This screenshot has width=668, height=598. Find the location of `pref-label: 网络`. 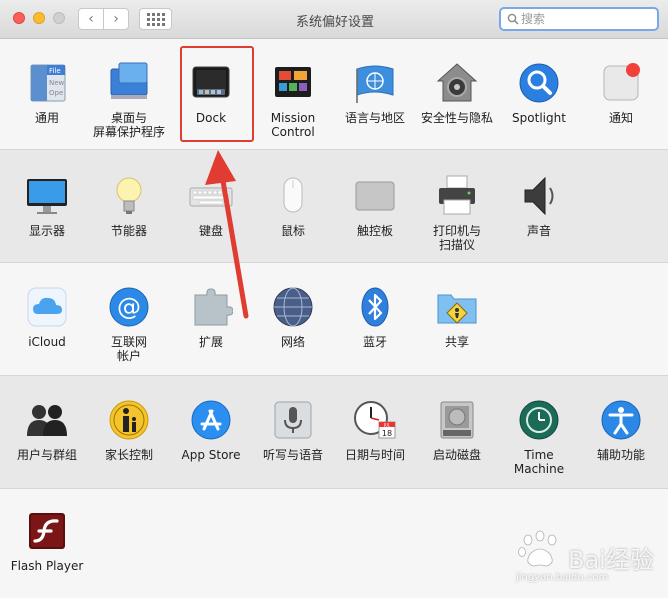

pref-label: 网络 is located at coordinates (292, 342).